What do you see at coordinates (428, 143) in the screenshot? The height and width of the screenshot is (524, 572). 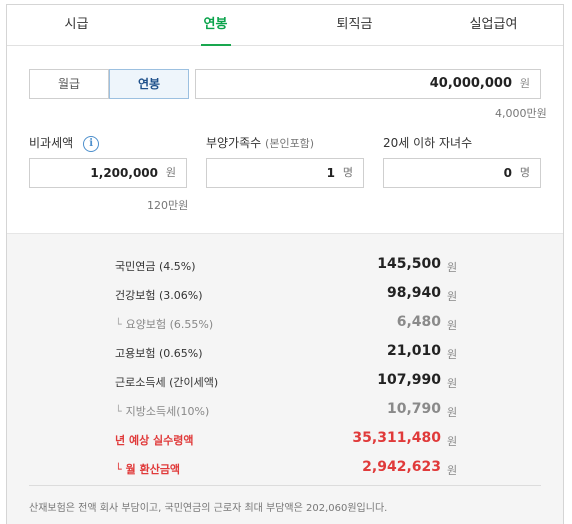 I see `children-label: 20세 이하 자녀수` at bounding box center [428, 143].